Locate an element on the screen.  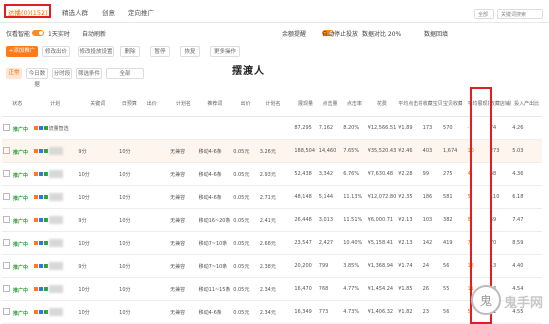
watermark-title: 摆渡人 is located at coordinates (248, 71).